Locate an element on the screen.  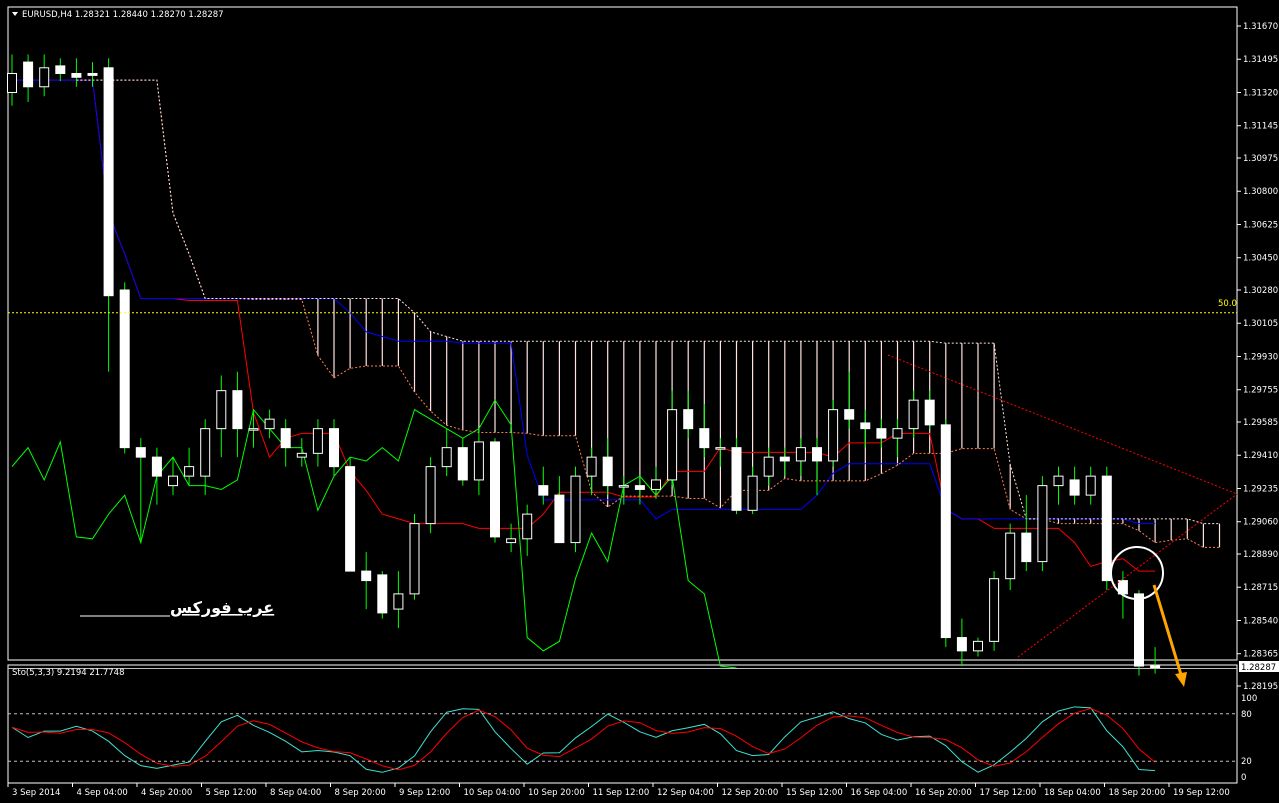
price-tick-label: 1.31670 is located at coordinates (1260, 27).